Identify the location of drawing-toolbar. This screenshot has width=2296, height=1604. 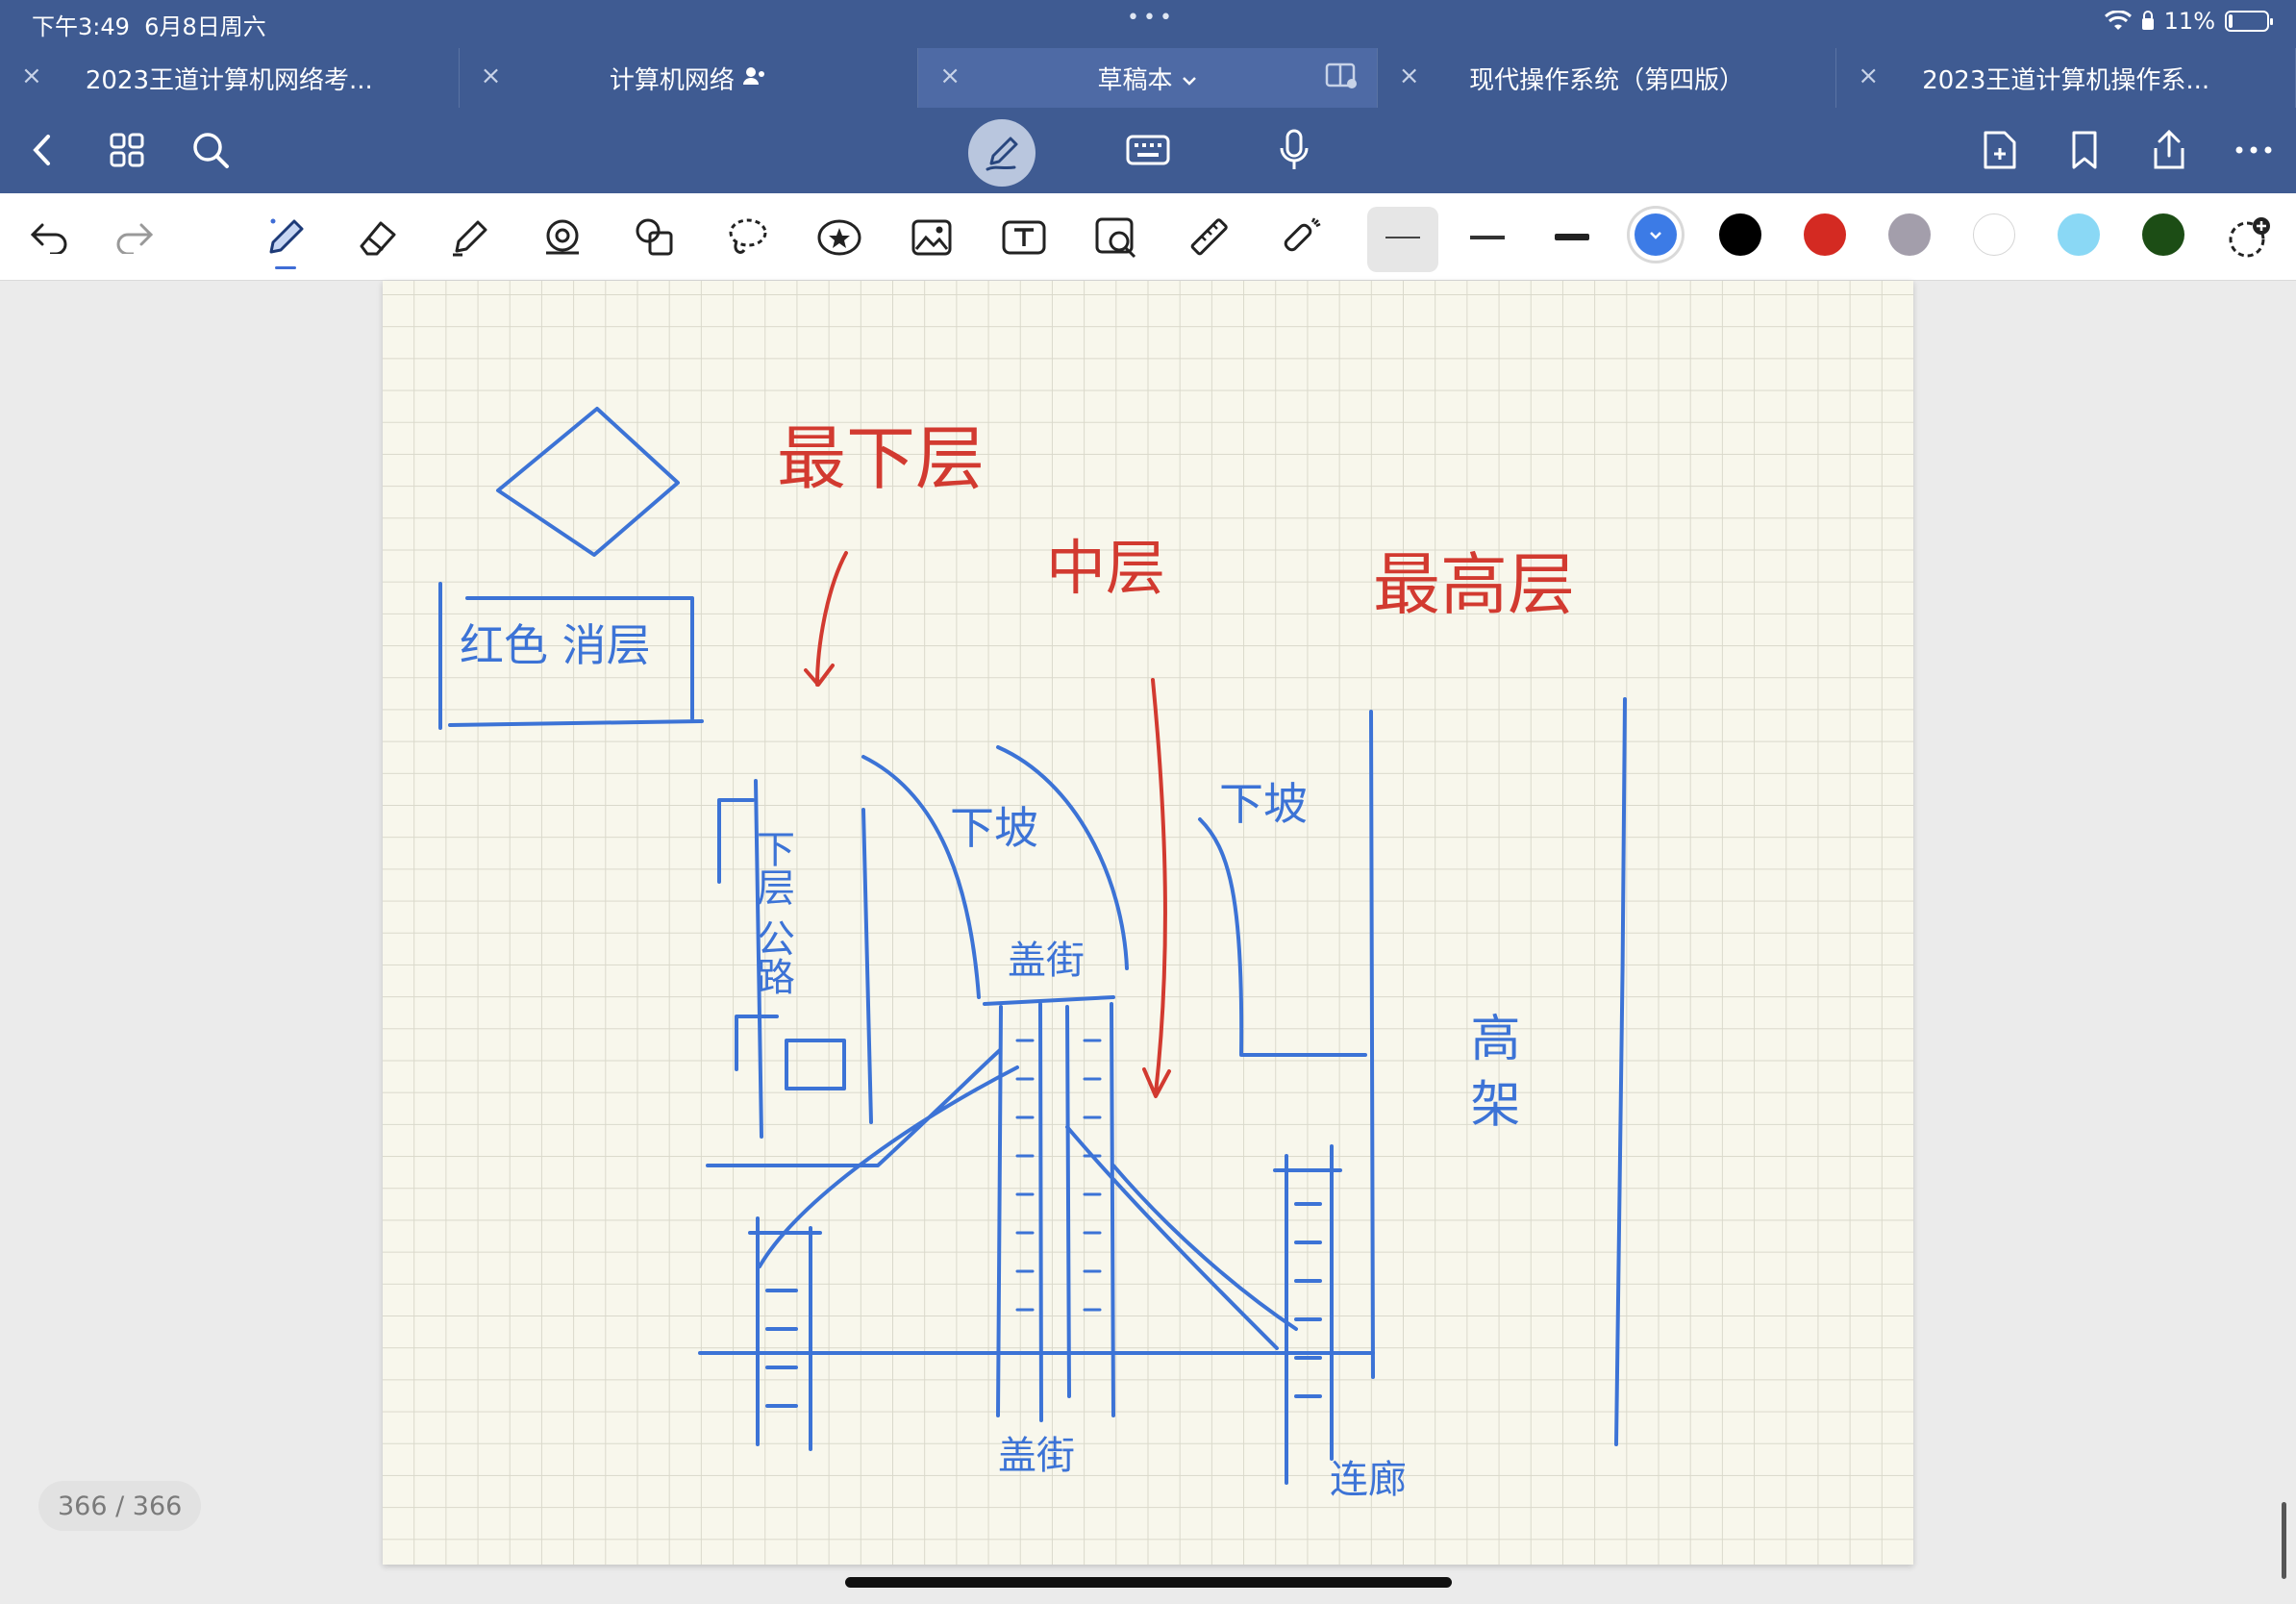
(1148, 237).